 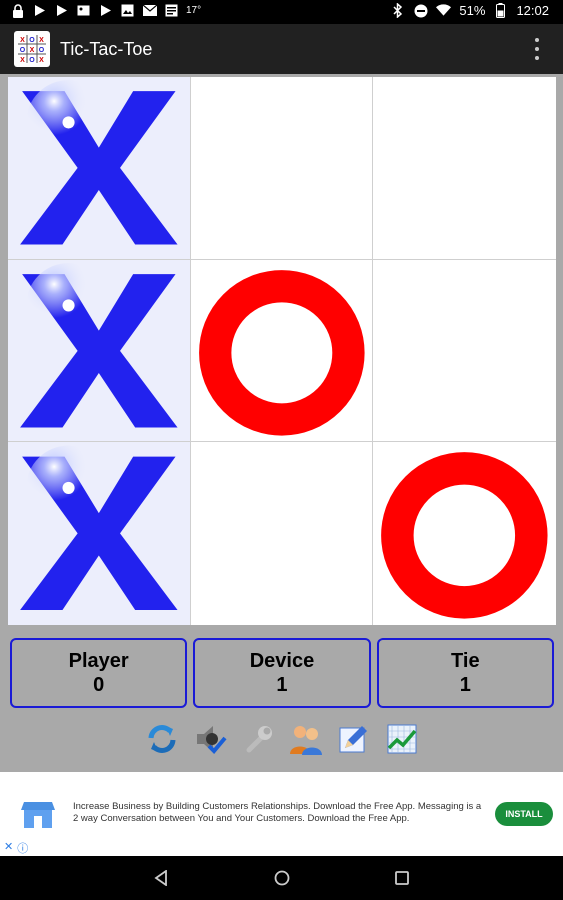 I want to click on photo-icon, so click(x=83, y=10).